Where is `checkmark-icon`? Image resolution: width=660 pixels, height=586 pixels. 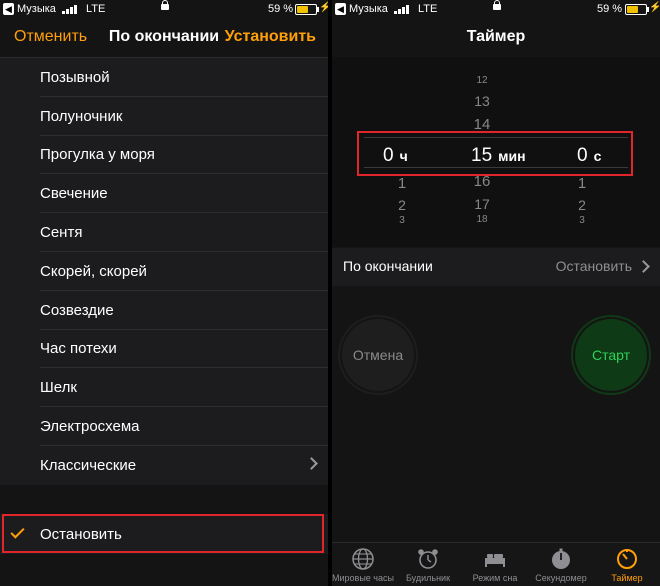
checkmark-icon is located at coordinates (17, 531).